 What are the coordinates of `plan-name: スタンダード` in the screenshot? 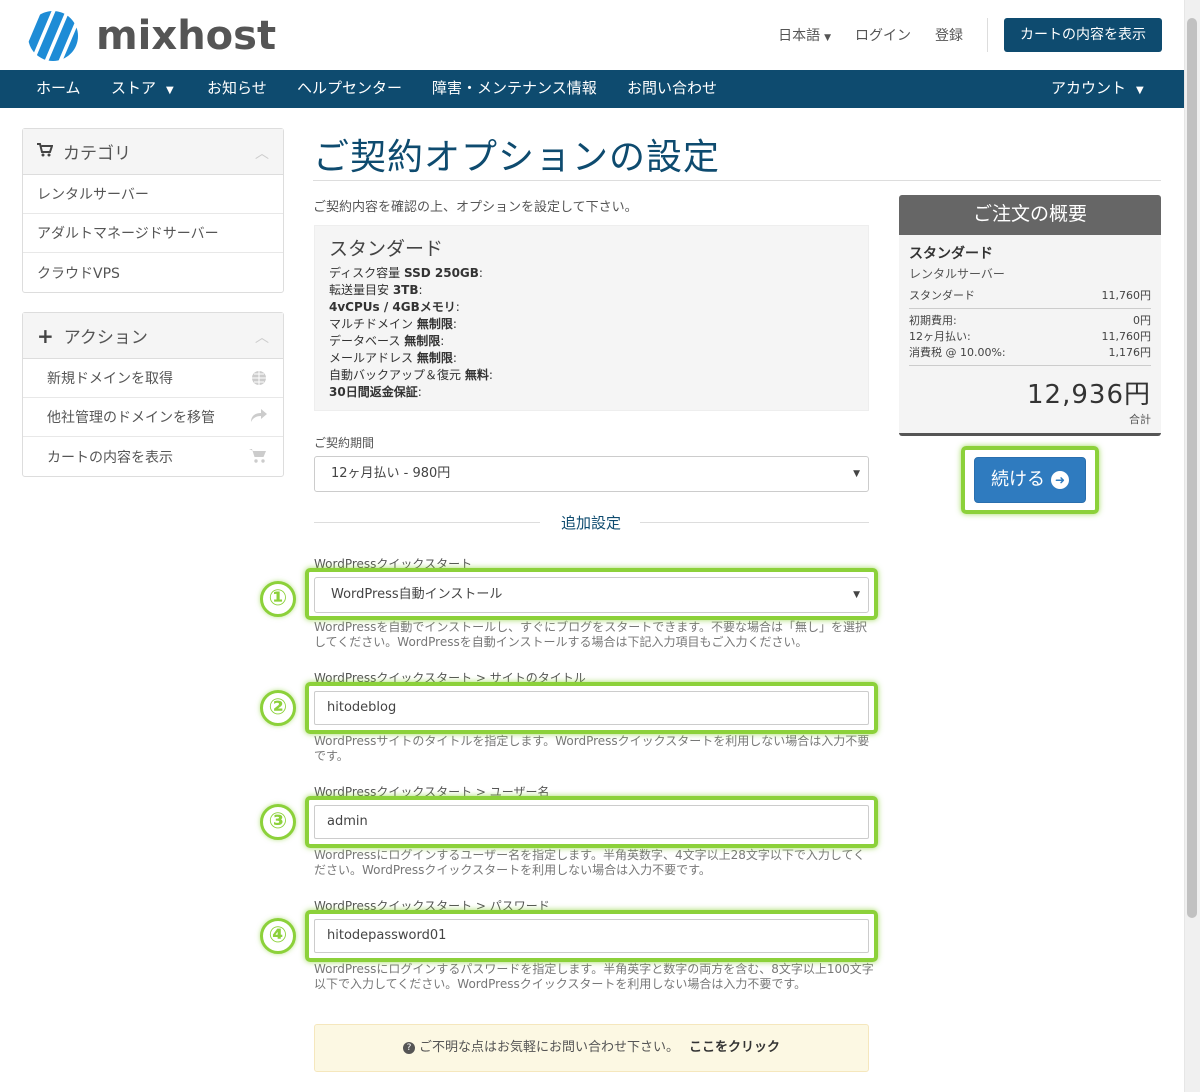 It's located at (386, 249).